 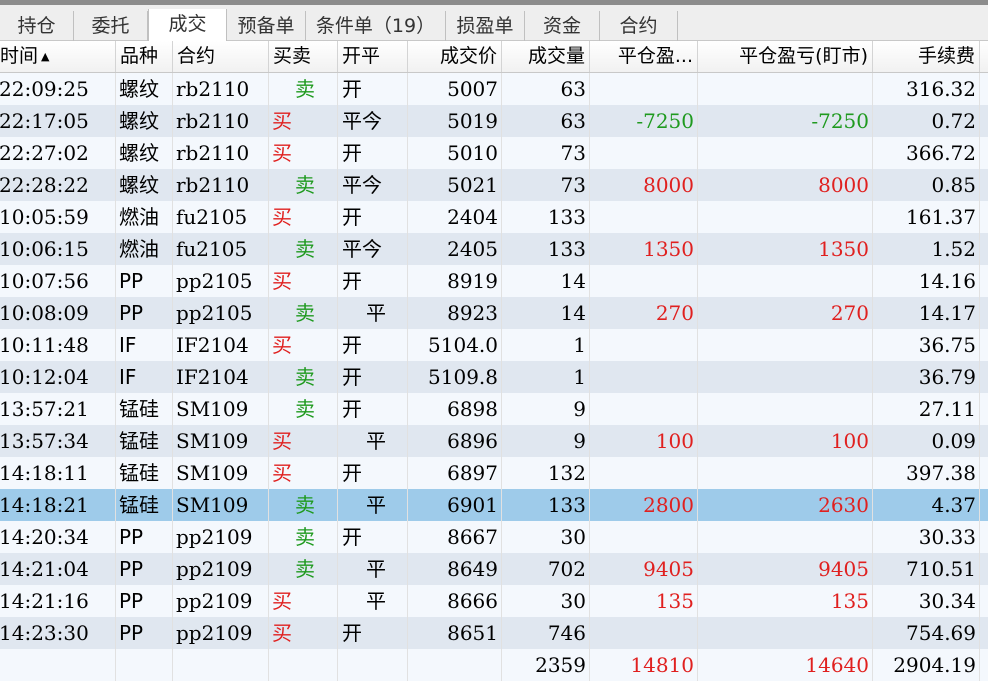 I want to click on cell-close-pl-mtm: 270, so click(x=785, y=313).